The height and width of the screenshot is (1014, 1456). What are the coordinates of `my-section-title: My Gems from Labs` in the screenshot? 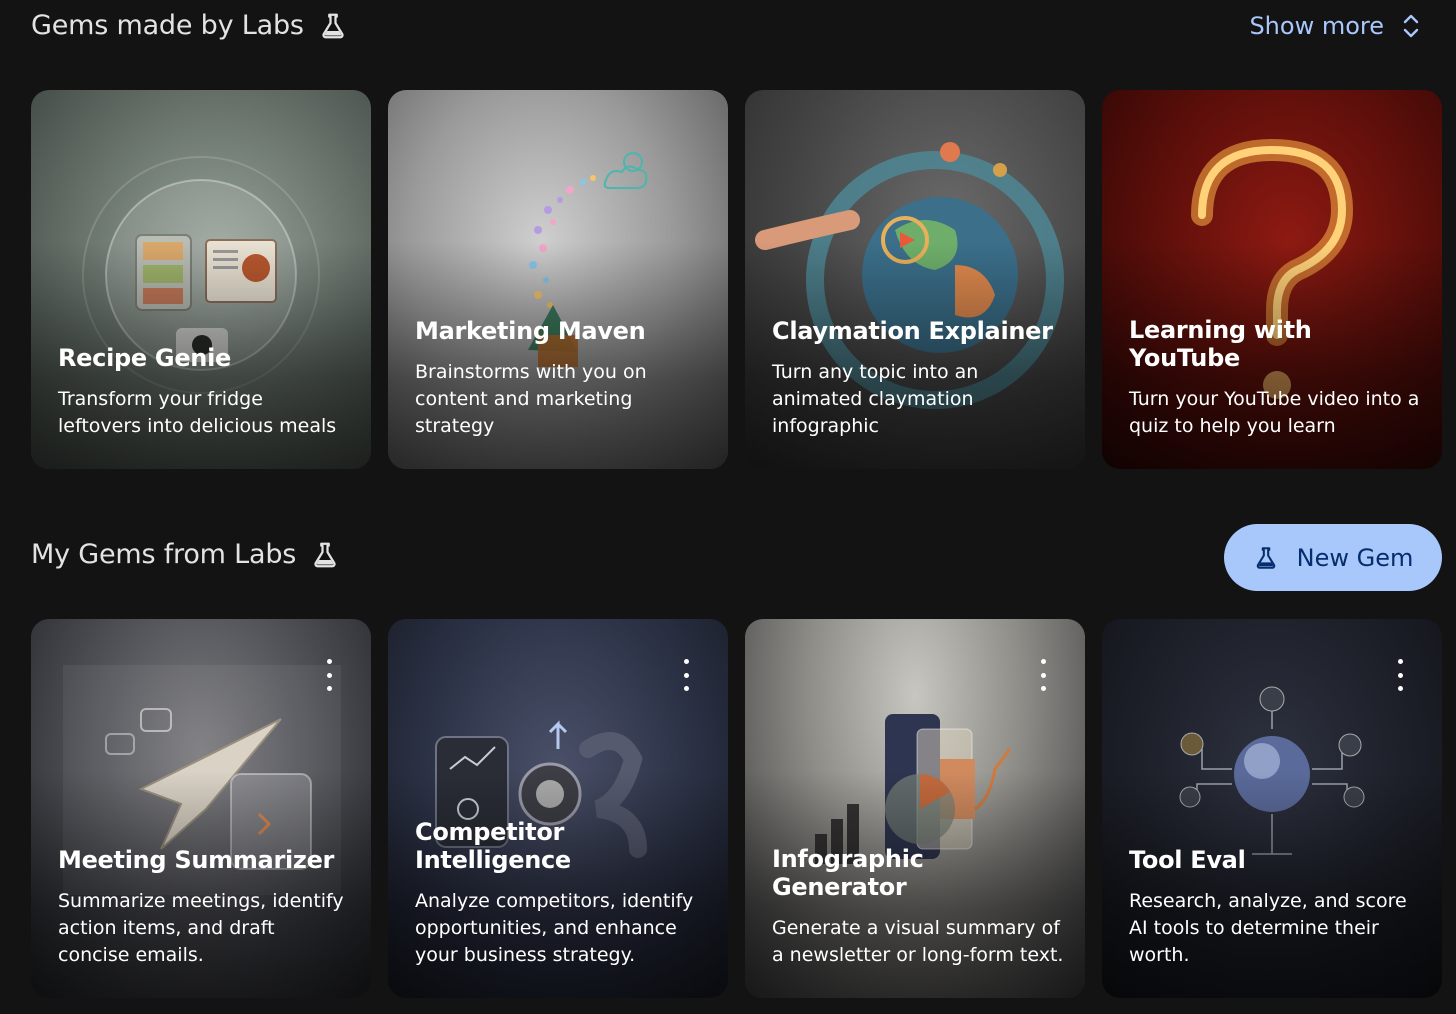 It's located at (185, 554).